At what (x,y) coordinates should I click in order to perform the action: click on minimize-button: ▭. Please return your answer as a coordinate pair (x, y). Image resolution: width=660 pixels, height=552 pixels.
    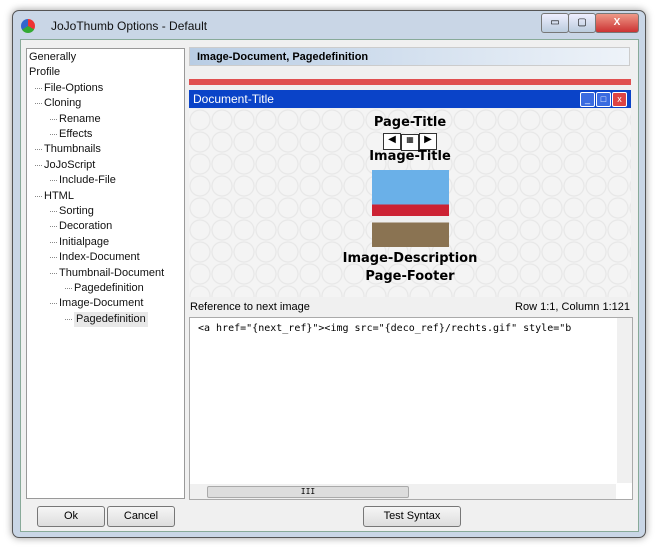
    Looking at the image, I should click on (555, 23).